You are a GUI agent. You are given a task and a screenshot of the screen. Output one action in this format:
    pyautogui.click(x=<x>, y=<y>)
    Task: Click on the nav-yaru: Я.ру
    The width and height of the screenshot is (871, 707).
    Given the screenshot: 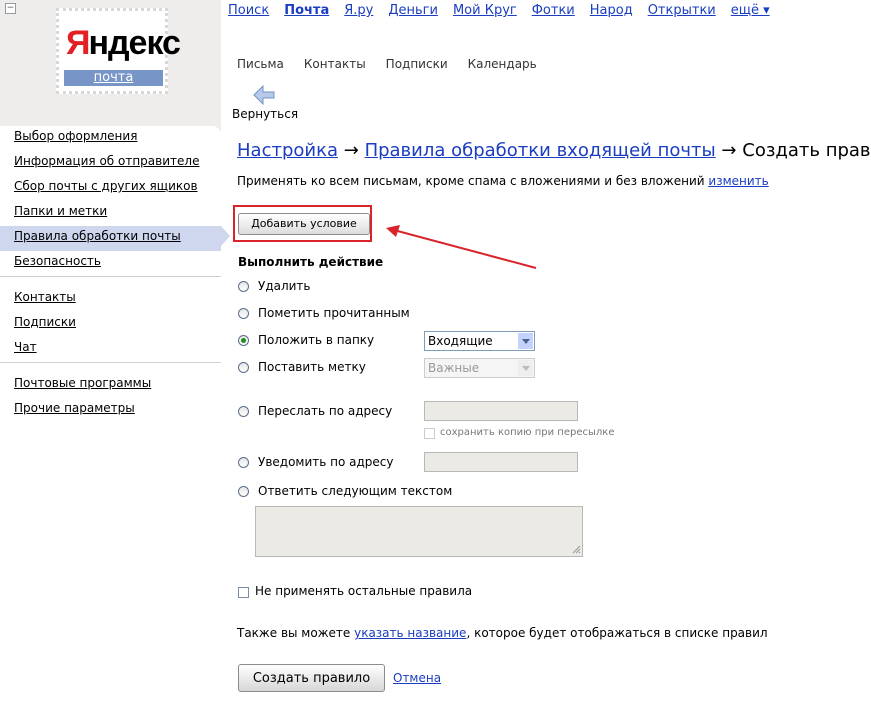 What is the action you would take?
    pyautogui.click(x=358, y=10)
    